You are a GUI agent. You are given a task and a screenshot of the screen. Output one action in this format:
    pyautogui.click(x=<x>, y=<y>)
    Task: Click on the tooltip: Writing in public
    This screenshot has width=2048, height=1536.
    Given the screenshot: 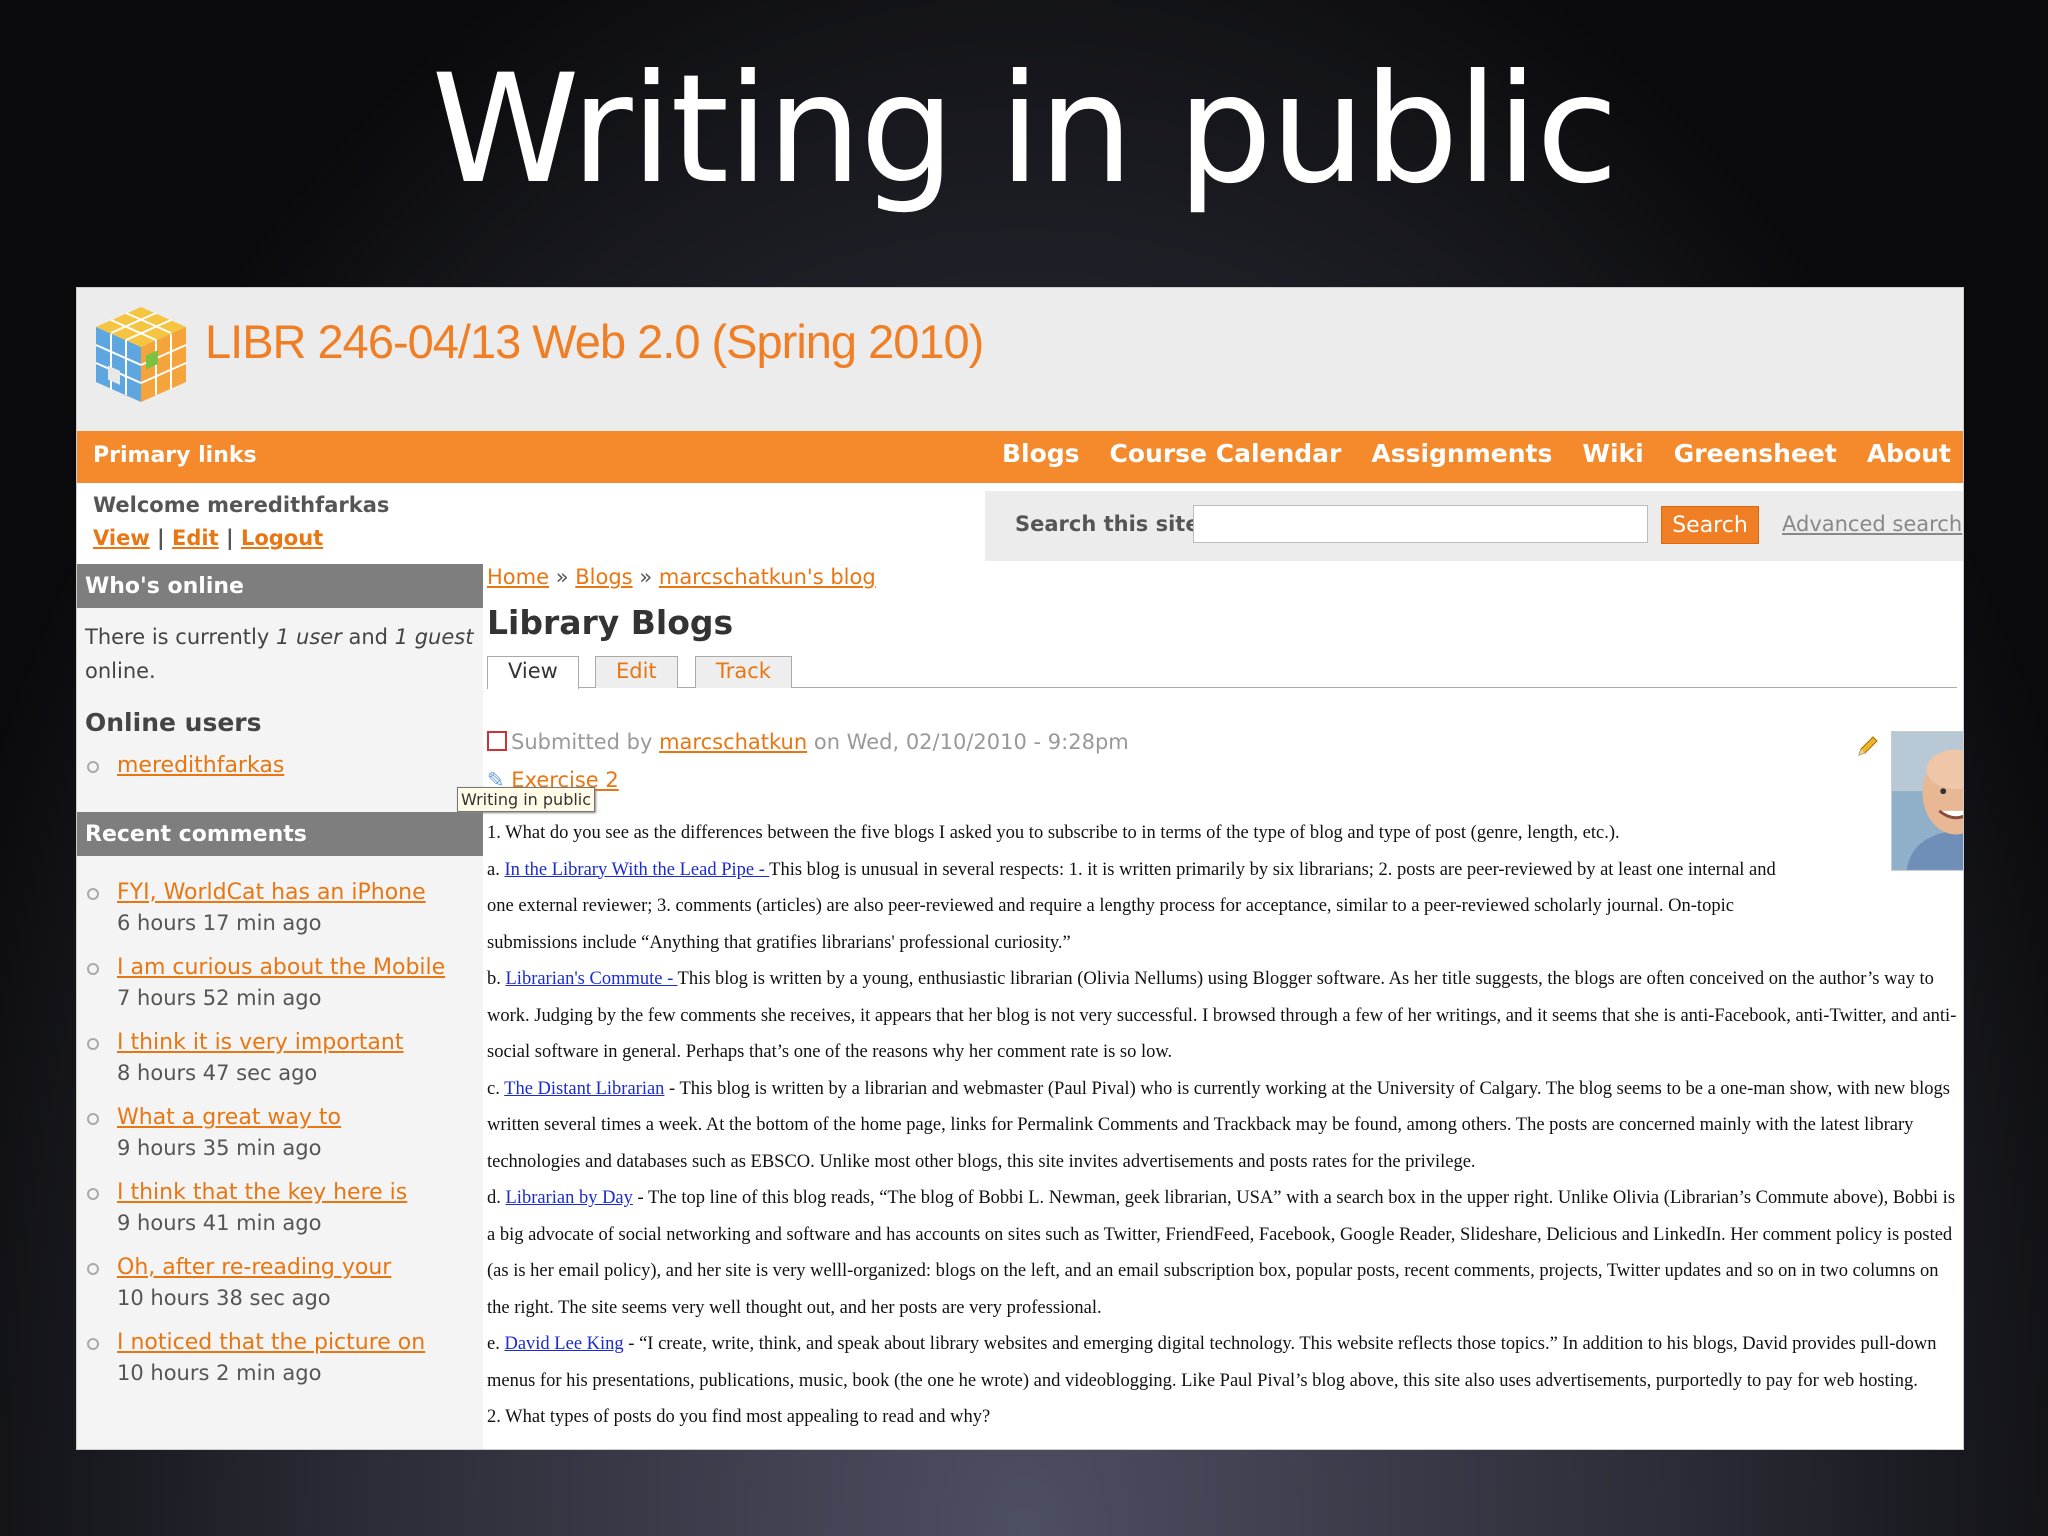 What is the action you would take?
    pyautogui.click(x=526, y=799)
    